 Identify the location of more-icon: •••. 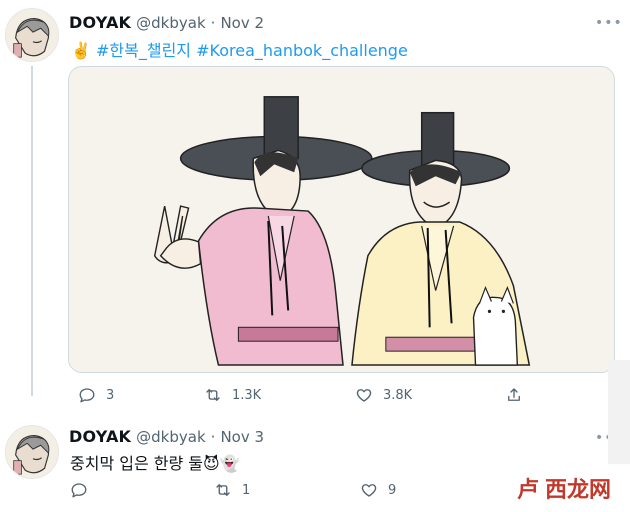
(609, 23).